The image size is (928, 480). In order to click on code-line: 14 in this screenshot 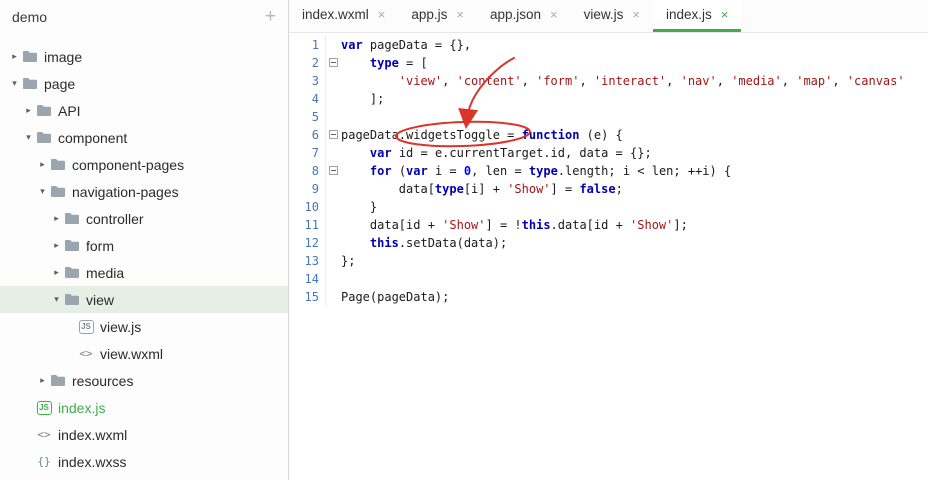, I will do `click(608, 279)`.